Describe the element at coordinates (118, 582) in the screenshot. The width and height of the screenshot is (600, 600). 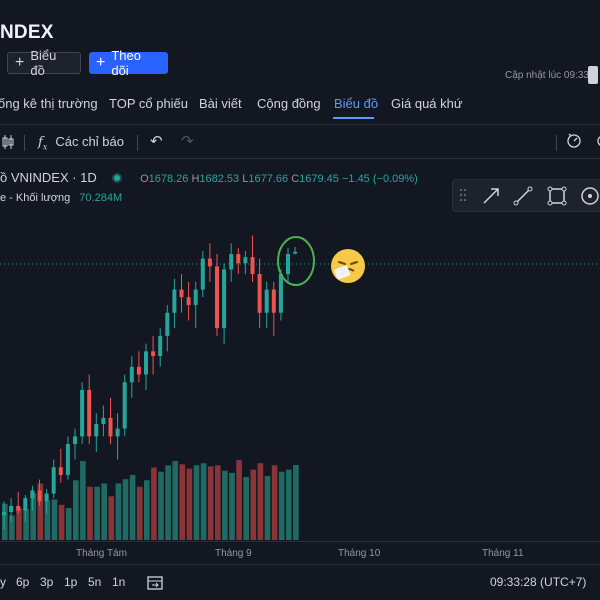
I see `range-1d: 1n` at that location.